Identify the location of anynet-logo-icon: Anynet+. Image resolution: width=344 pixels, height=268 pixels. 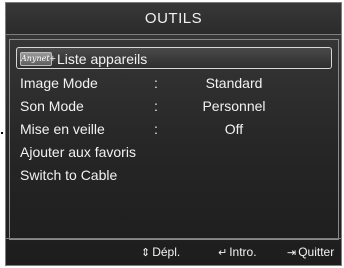
(38, 59).